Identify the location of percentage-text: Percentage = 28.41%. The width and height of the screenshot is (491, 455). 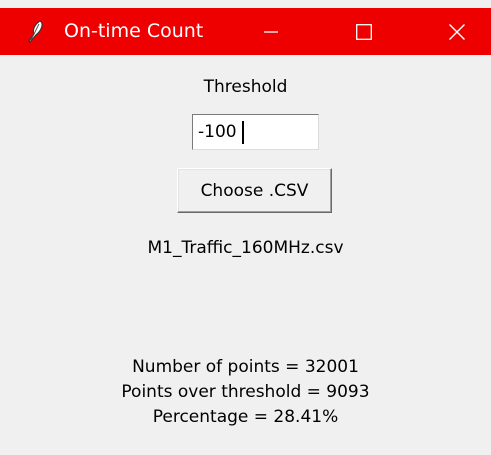
(245, 417).